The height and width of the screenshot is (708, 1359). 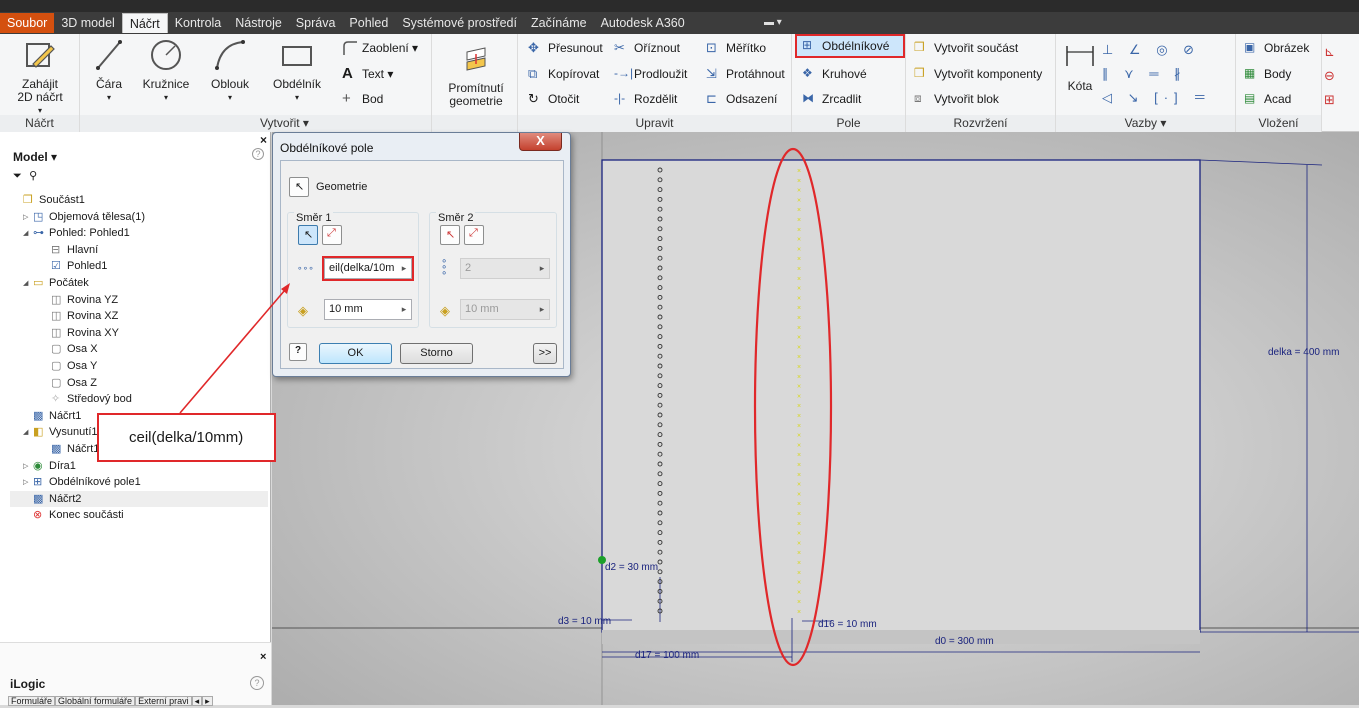 I want to click on menu-tab: Autodesk A360, so click(x=643, y=23).